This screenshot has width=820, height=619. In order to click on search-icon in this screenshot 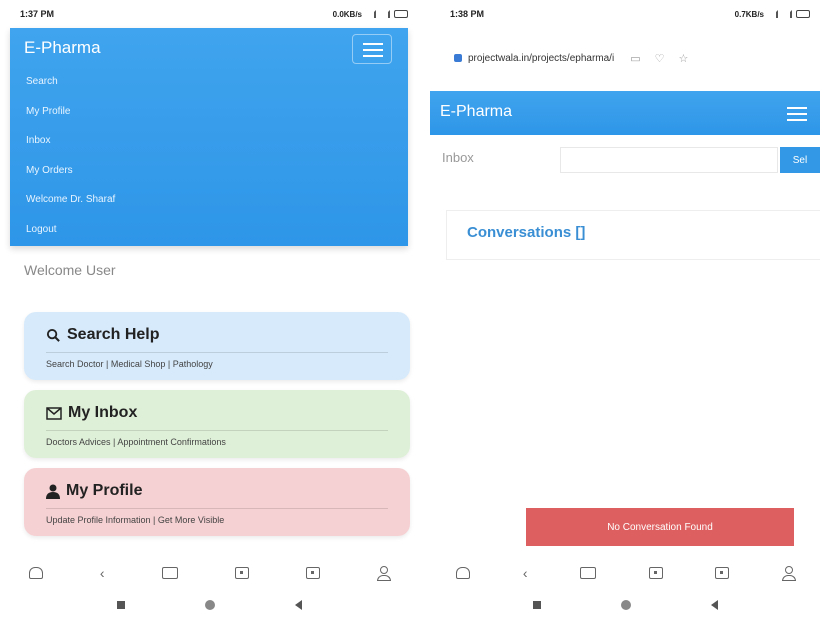, I will do `click(53, 335)`.